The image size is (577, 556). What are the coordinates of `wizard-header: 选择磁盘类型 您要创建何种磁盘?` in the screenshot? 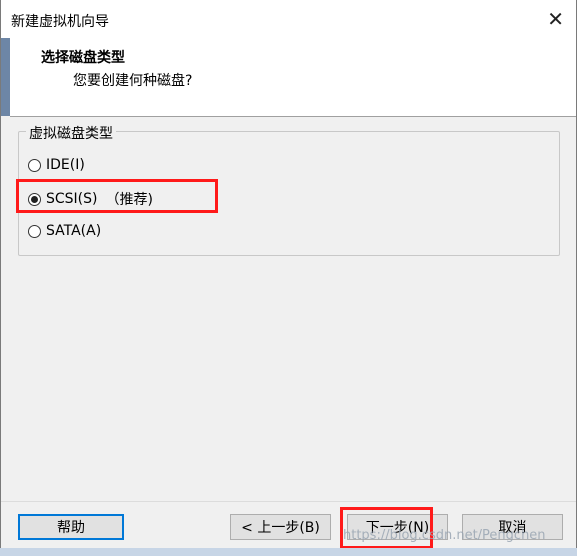 It's located at (293, 77).